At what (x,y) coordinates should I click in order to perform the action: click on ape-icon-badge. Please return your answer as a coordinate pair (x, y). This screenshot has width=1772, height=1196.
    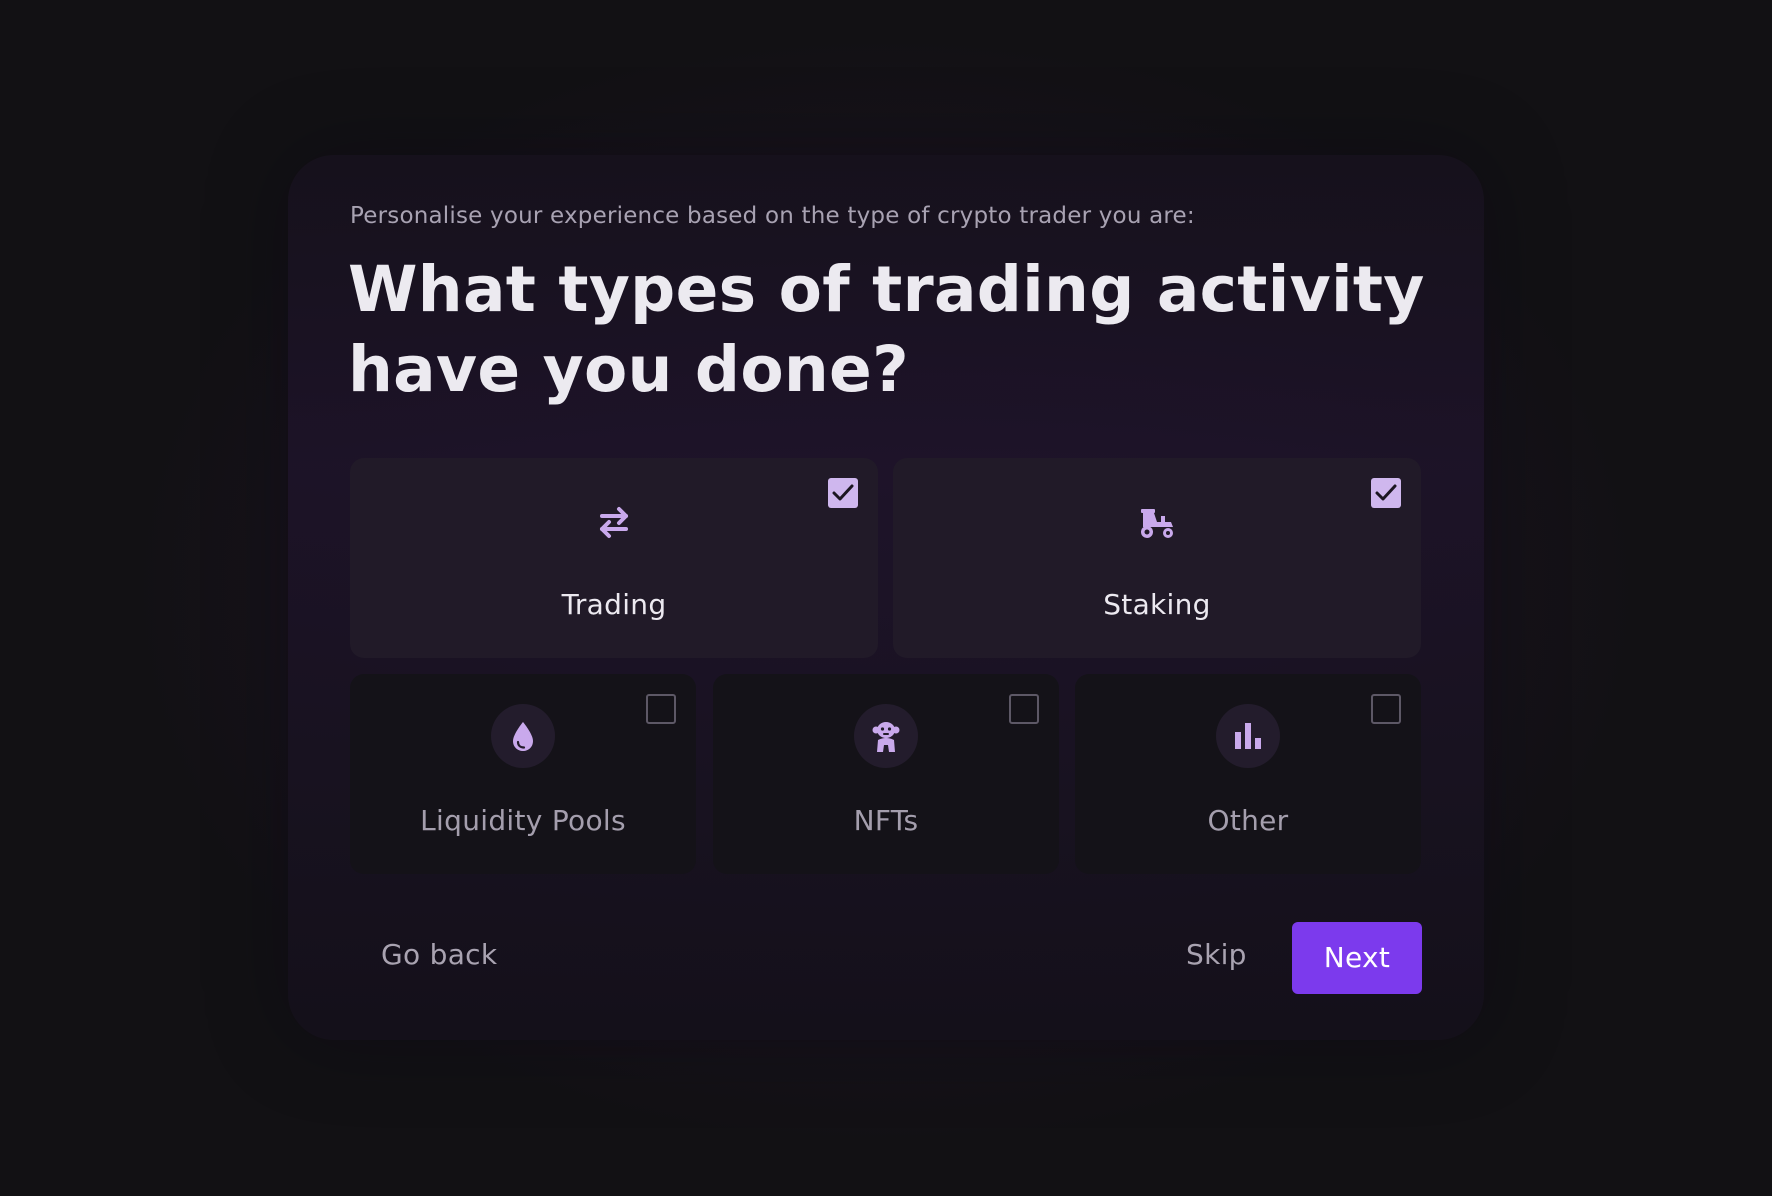
    Looking at the image, I should click on (886, 736).